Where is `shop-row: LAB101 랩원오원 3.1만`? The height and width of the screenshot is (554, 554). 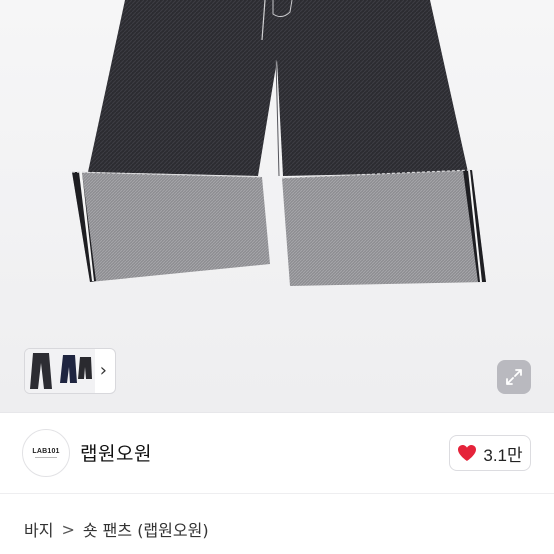
shop-row: LAB101 랩원오원 3.1만 is located at coordinates (277, 453).